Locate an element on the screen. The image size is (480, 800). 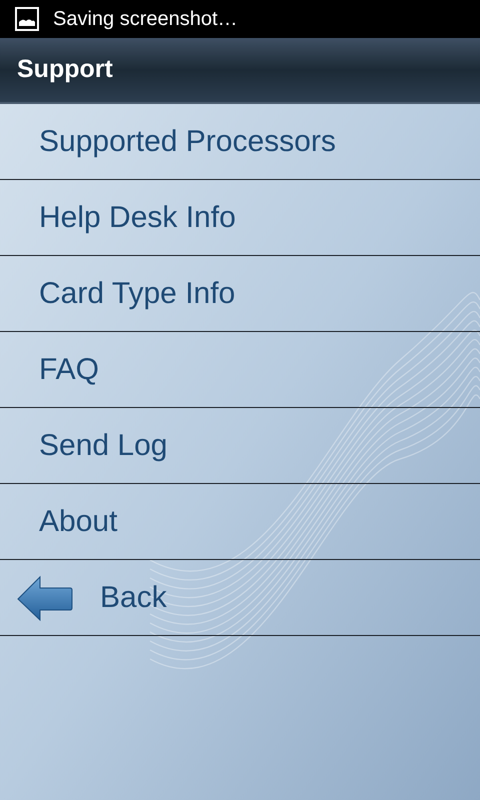
image-icon is located at coordinates (27, 19).